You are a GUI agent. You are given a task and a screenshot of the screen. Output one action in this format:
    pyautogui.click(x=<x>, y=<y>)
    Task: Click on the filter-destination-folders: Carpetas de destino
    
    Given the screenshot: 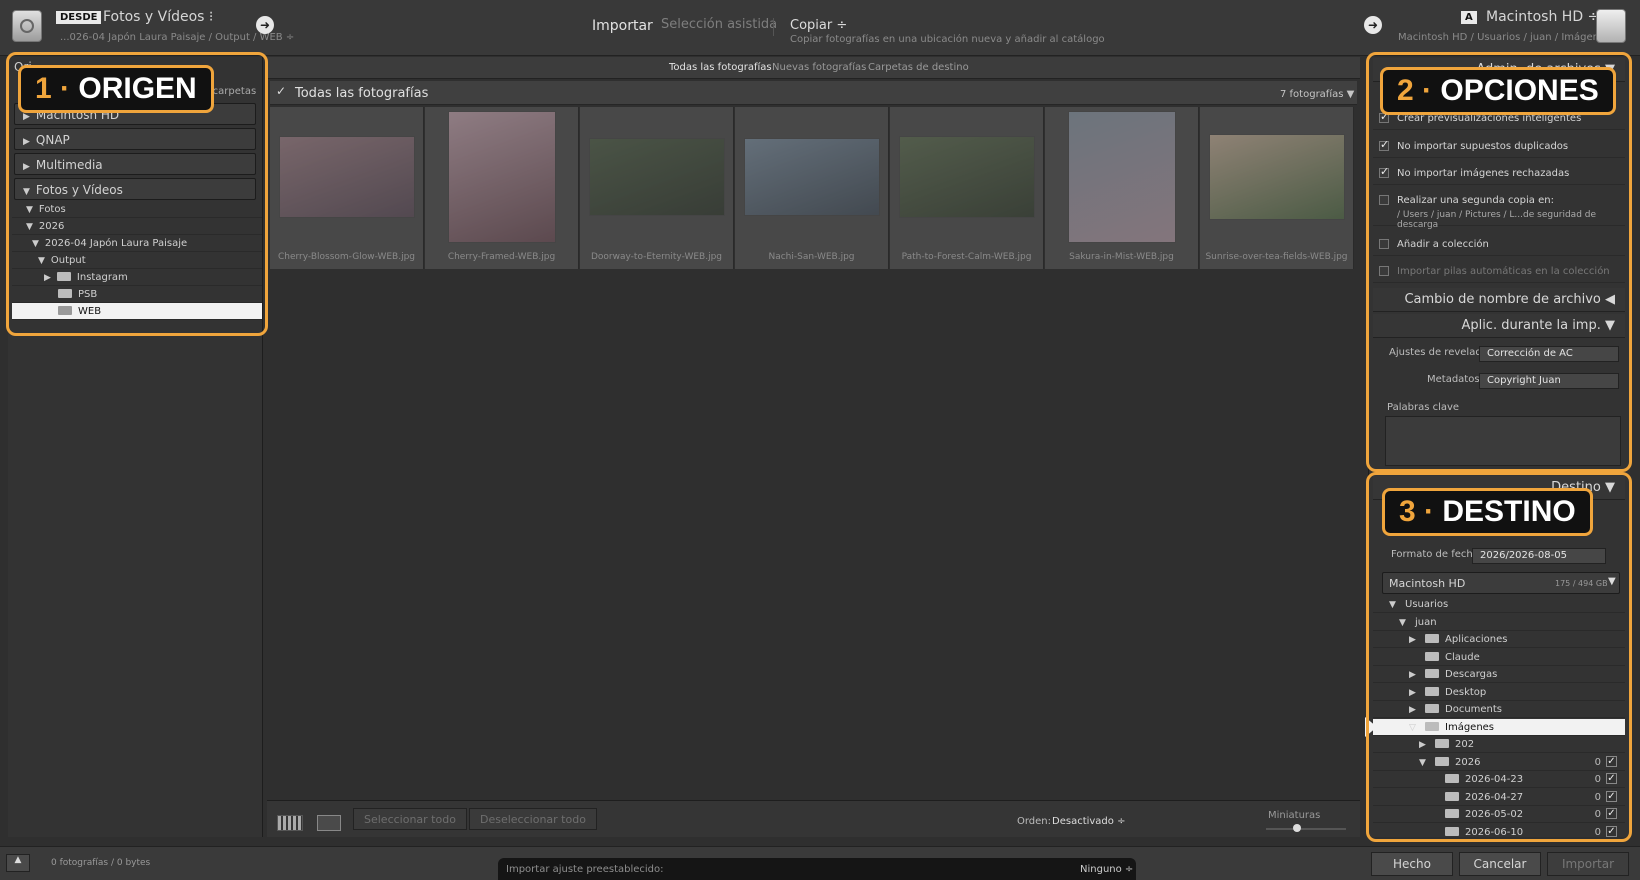 What is the action you would take?
    pyautogui.click(x=918, y=67)
    